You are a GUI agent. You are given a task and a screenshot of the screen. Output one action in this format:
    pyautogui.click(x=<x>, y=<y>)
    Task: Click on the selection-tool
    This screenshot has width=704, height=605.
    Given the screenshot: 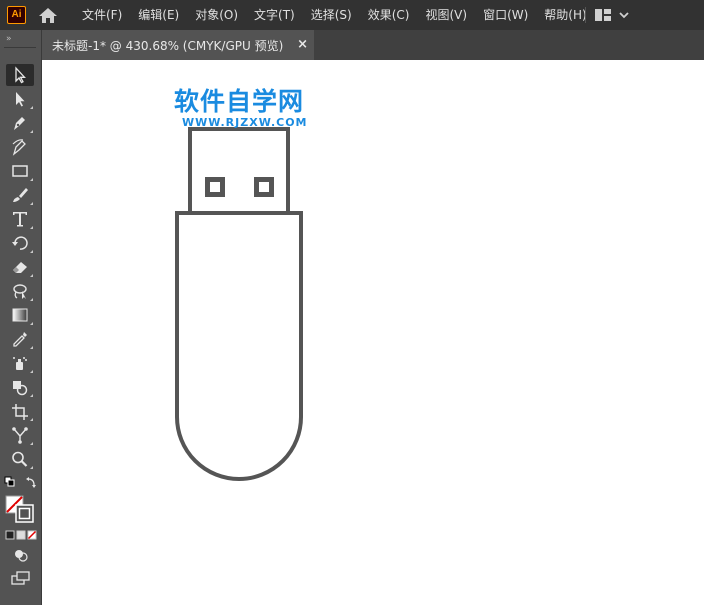 What is the action you would take?
    pyautogui.click(x=20, y=75)
    